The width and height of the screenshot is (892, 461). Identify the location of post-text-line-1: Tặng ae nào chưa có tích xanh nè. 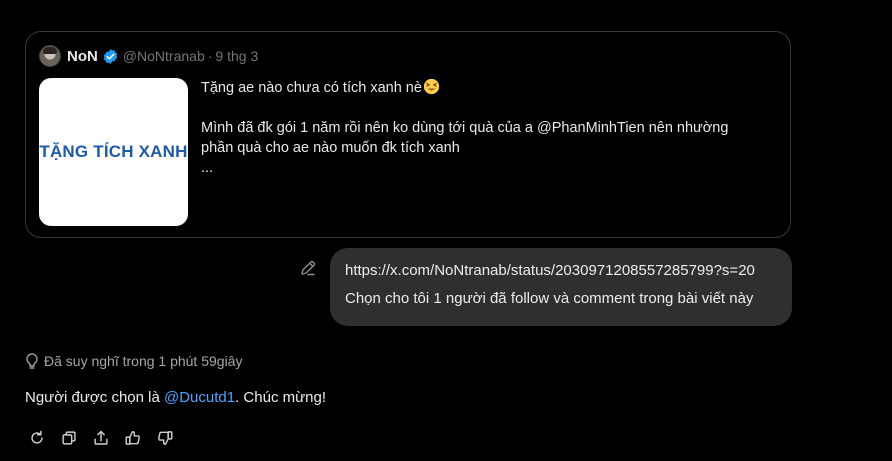
(491, 88).